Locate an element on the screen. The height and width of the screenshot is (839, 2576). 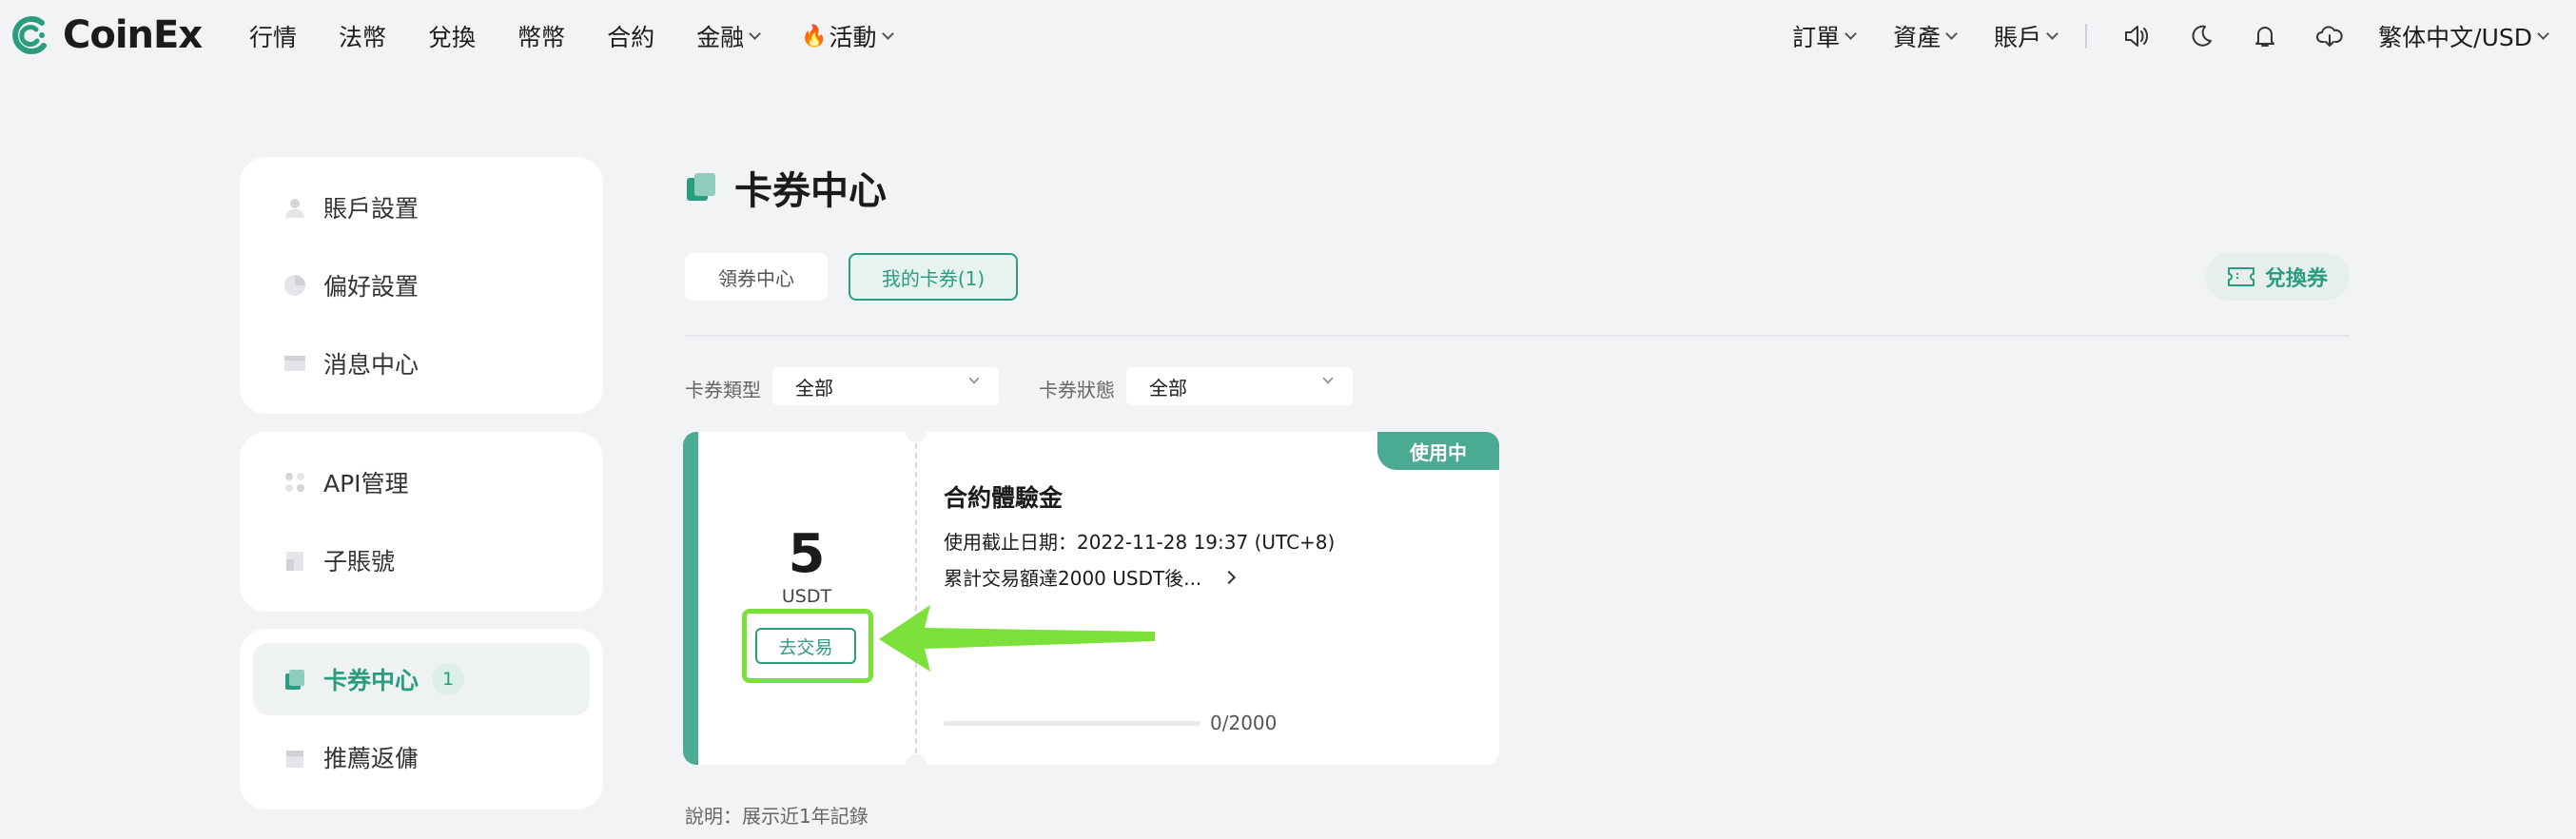
nav-futures: 合約 is located at coordinates (631, 36).